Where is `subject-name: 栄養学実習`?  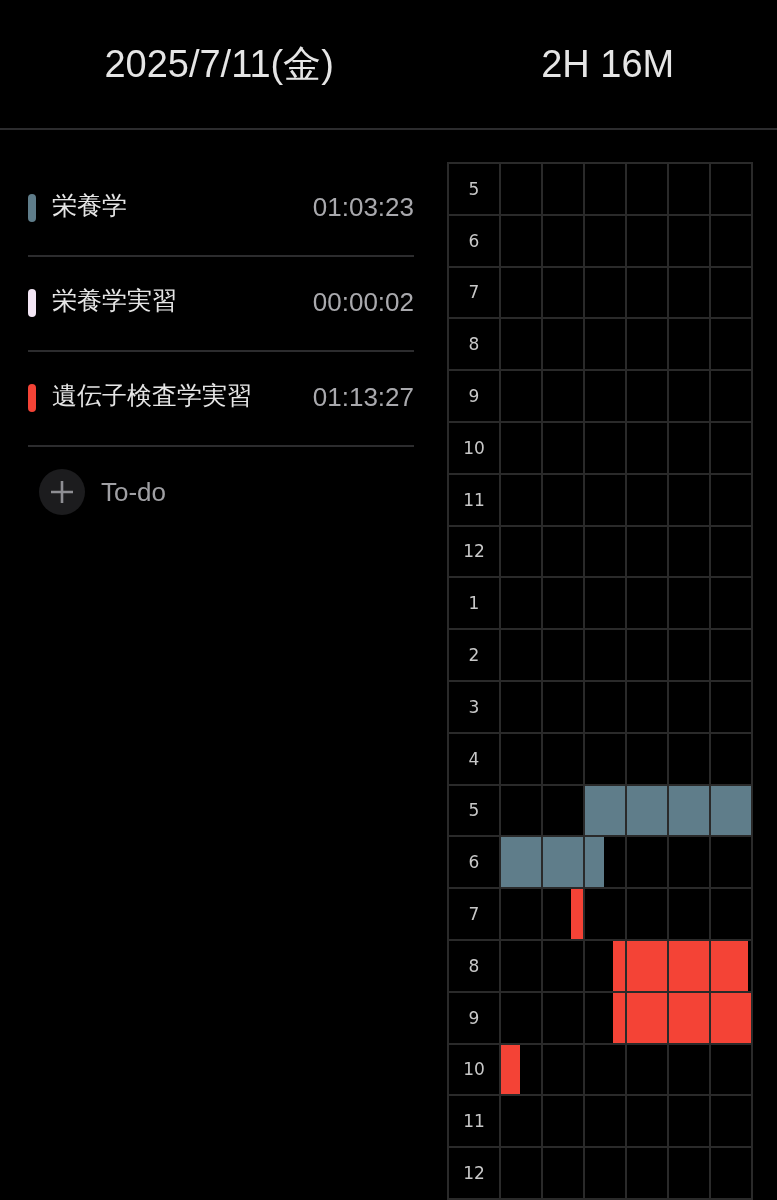
subject-name: 栄養学実習 is located at coordinates (182, 301).